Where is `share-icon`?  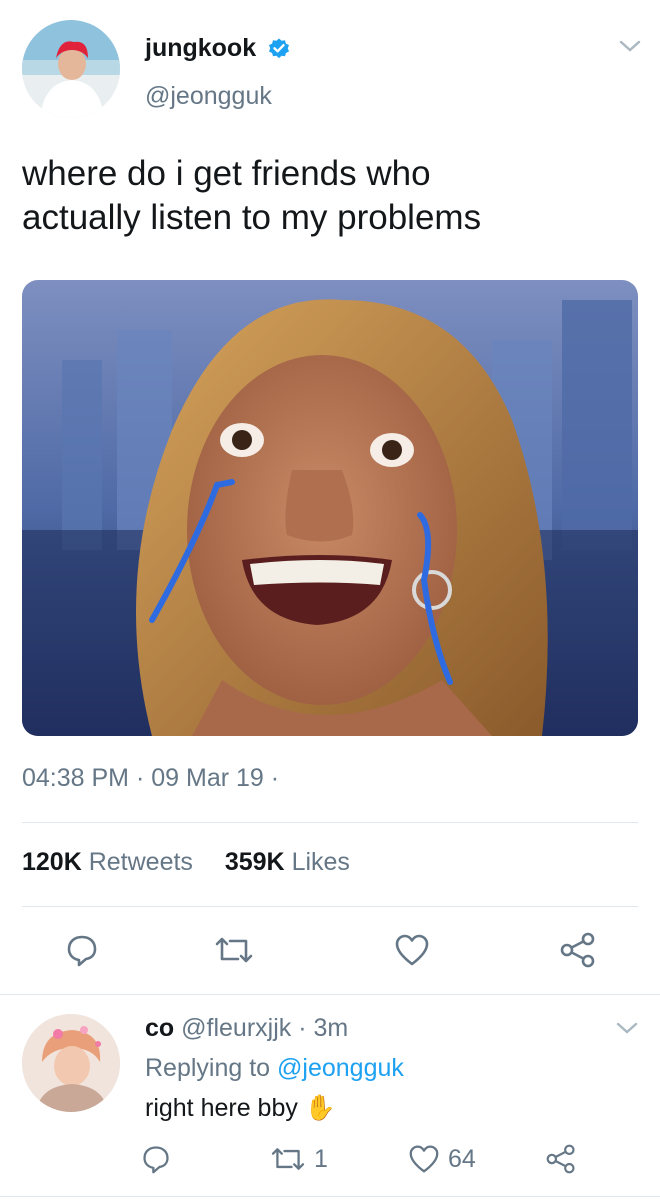
share-icon is located at coordinates (578, 950).